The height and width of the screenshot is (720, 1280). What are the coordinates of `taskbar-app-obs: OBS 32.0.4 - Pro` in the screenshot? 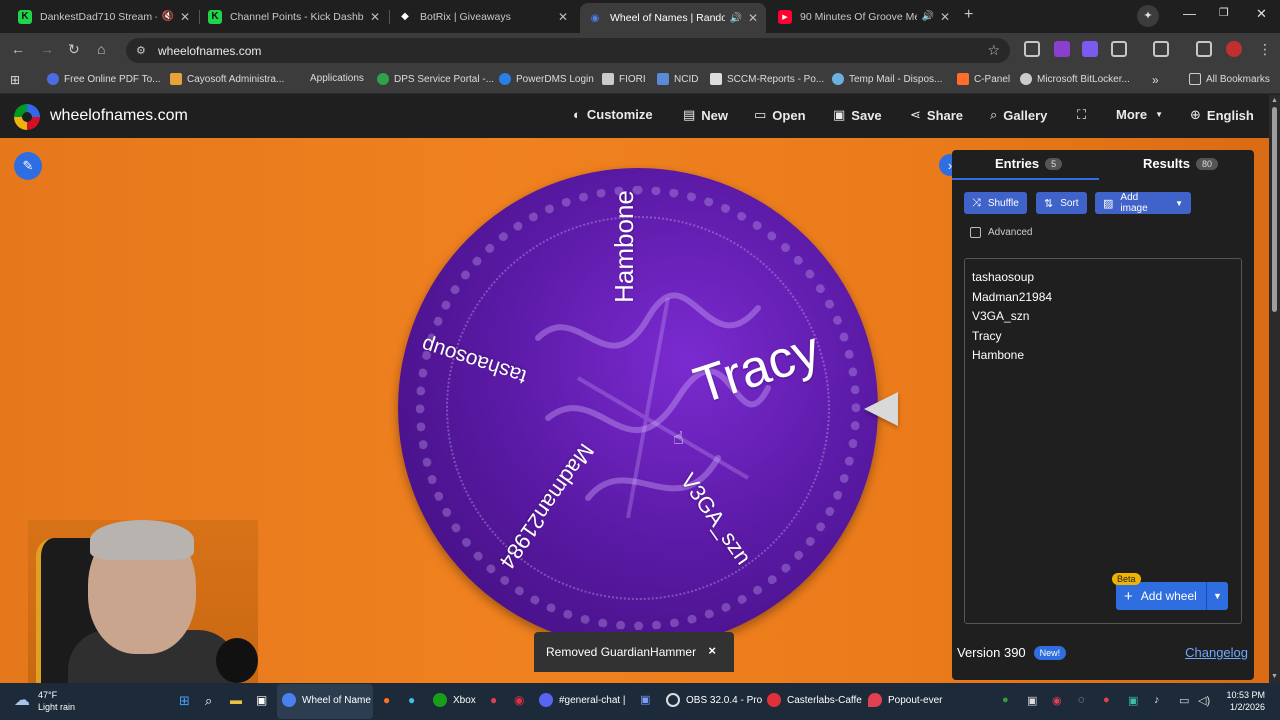 It's located at (714, 700).